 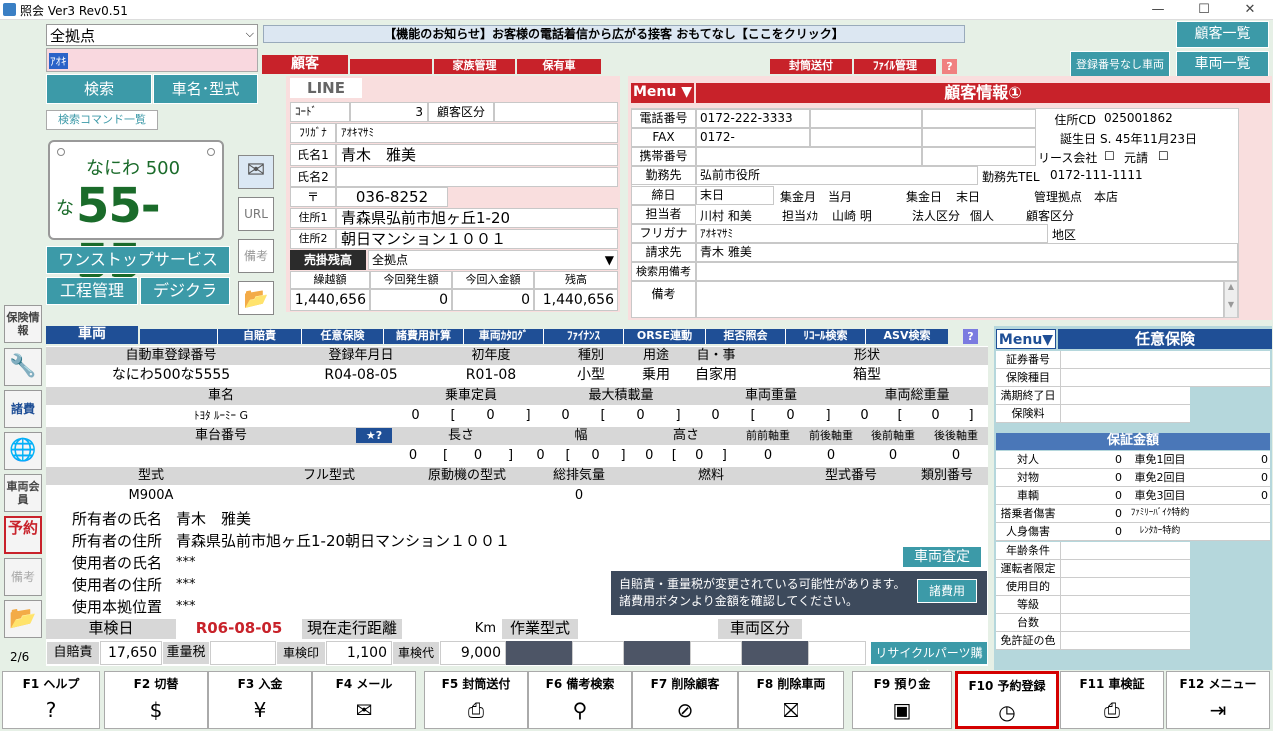 I want to click on reg-number: なにわ500な5555, so click(x=171, y=375).